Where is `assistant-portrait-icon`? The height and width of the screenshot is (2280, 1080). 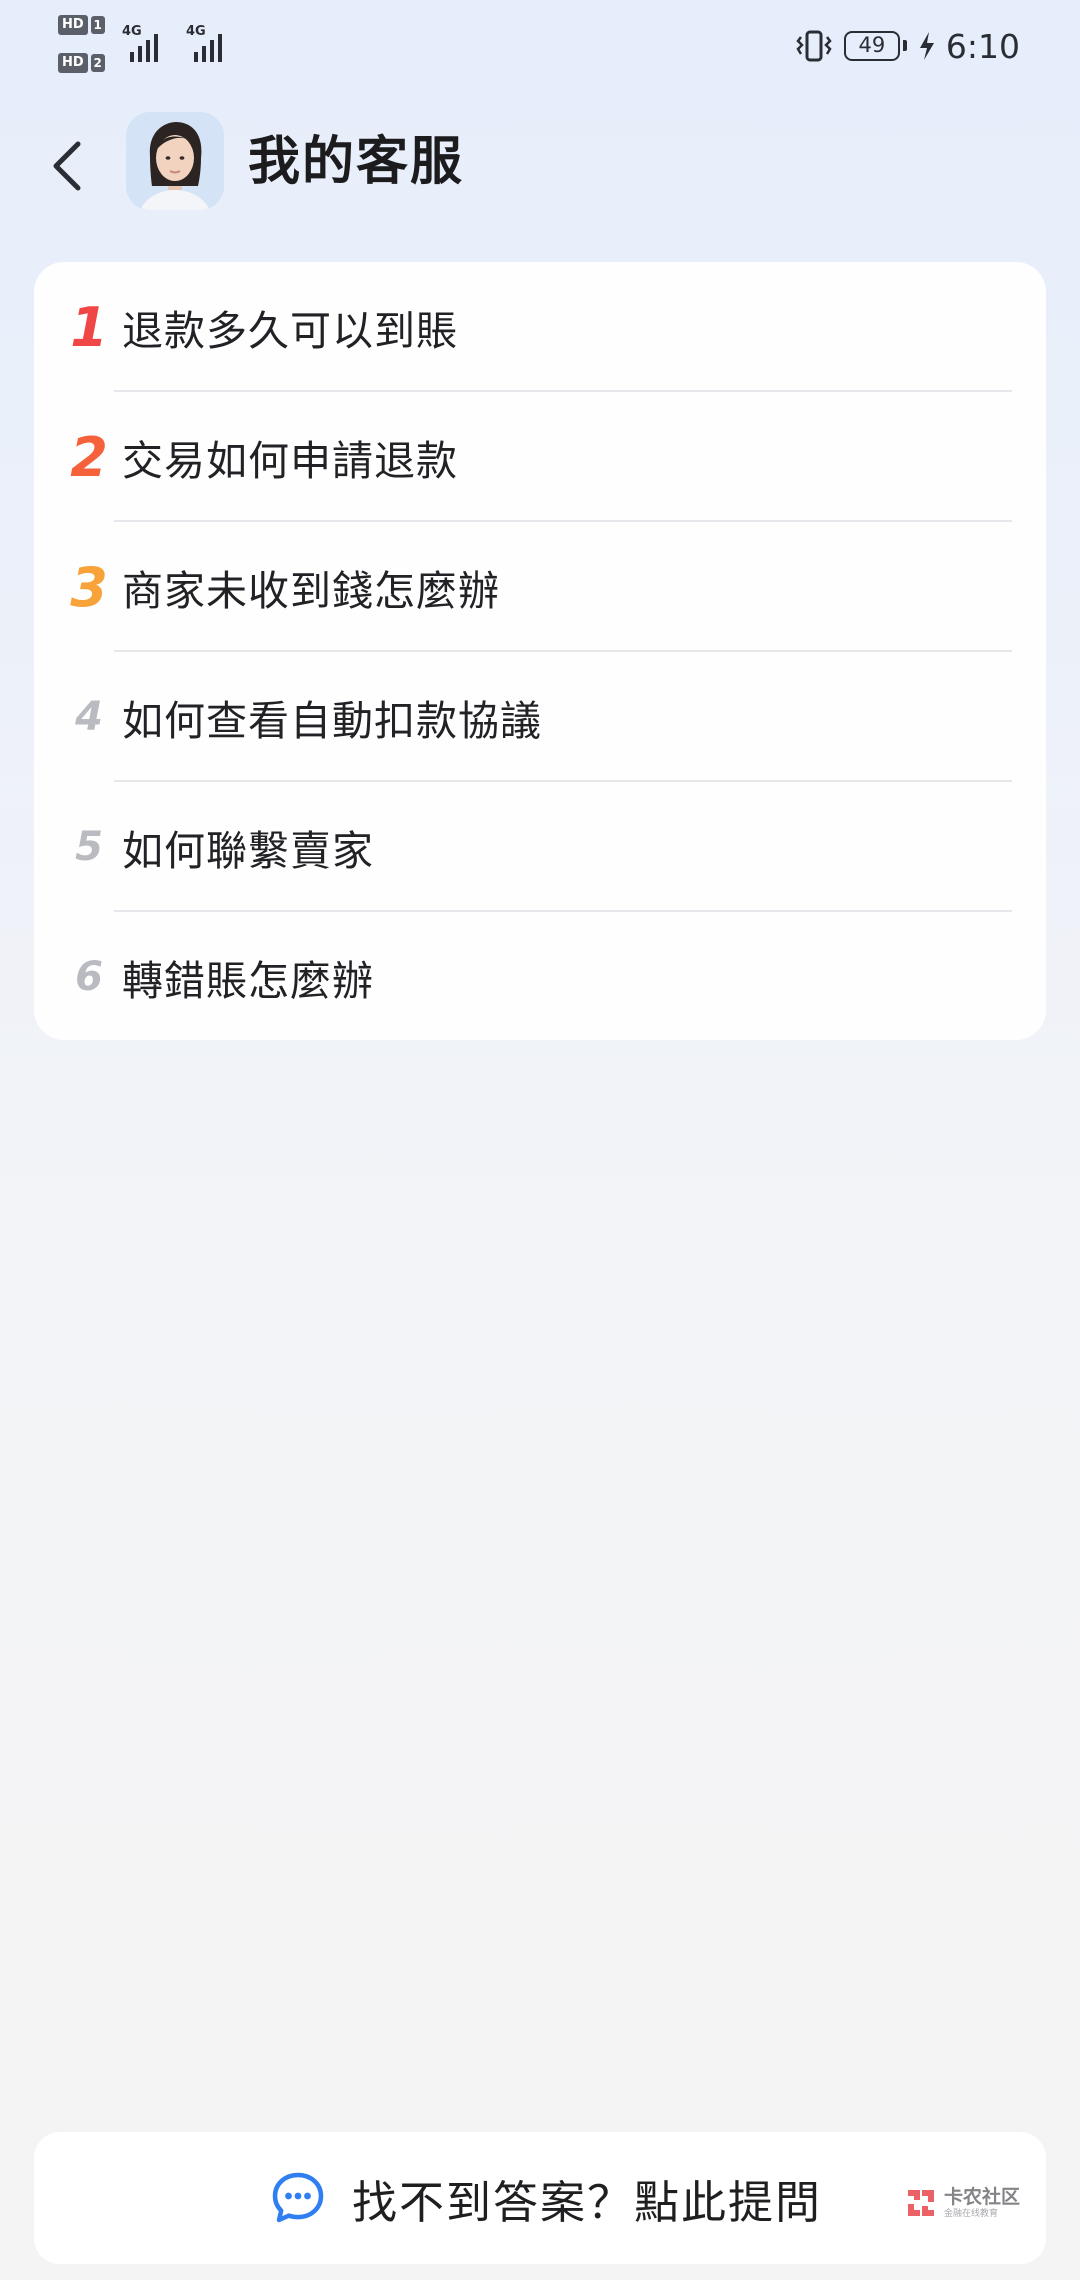
assistant-portrait-icon is located at coordinates (175, 161).